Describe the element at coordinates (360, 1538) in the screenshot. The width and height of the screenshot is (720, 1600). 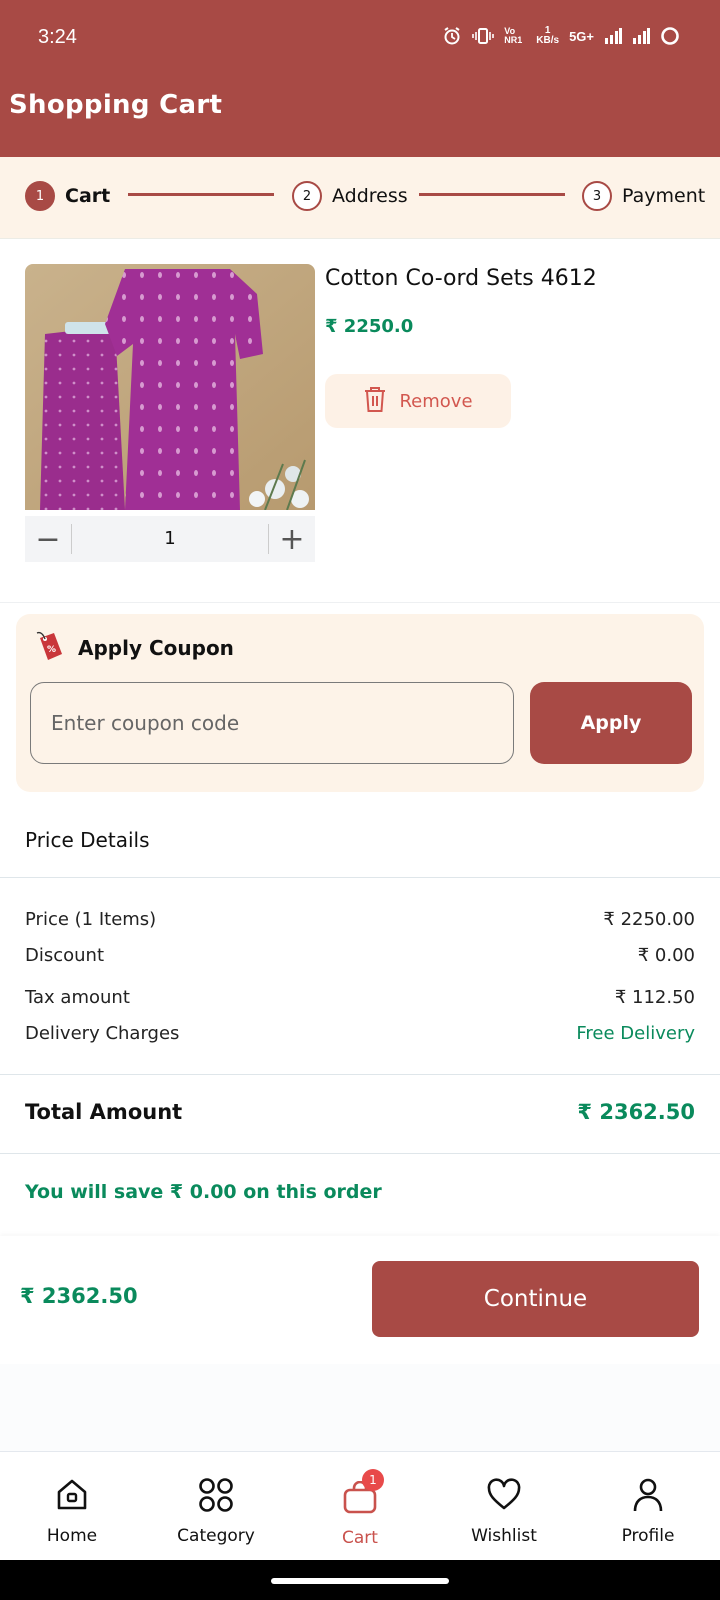
I see `nav-label: Cart` at that location.